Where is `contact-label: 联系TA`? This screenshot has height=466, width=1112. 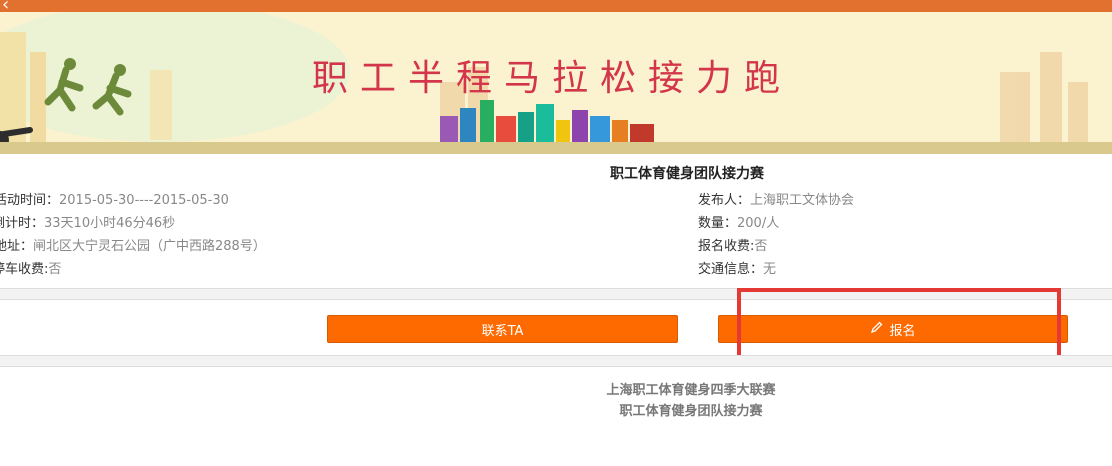 contact-label: 联系TA is located at coordinates (502, 331).